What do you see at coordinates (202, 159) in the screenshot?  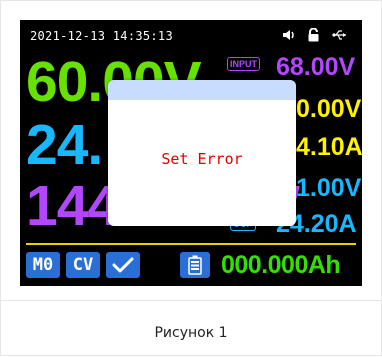 I see `error-message: Set Error` at bounding box center [202, 159].